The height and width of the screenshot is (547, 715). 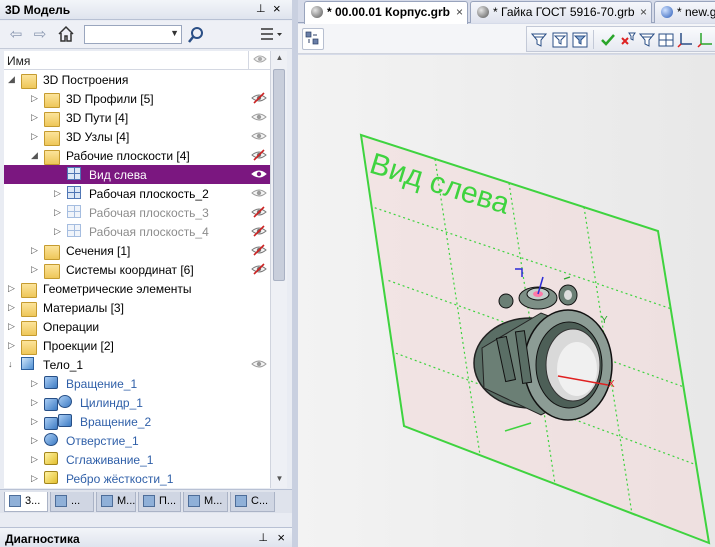 What do you see at coordinates (279, 175) in the screenshot?
I see `scrollbar-thumb` at bounding box center [279, 175].